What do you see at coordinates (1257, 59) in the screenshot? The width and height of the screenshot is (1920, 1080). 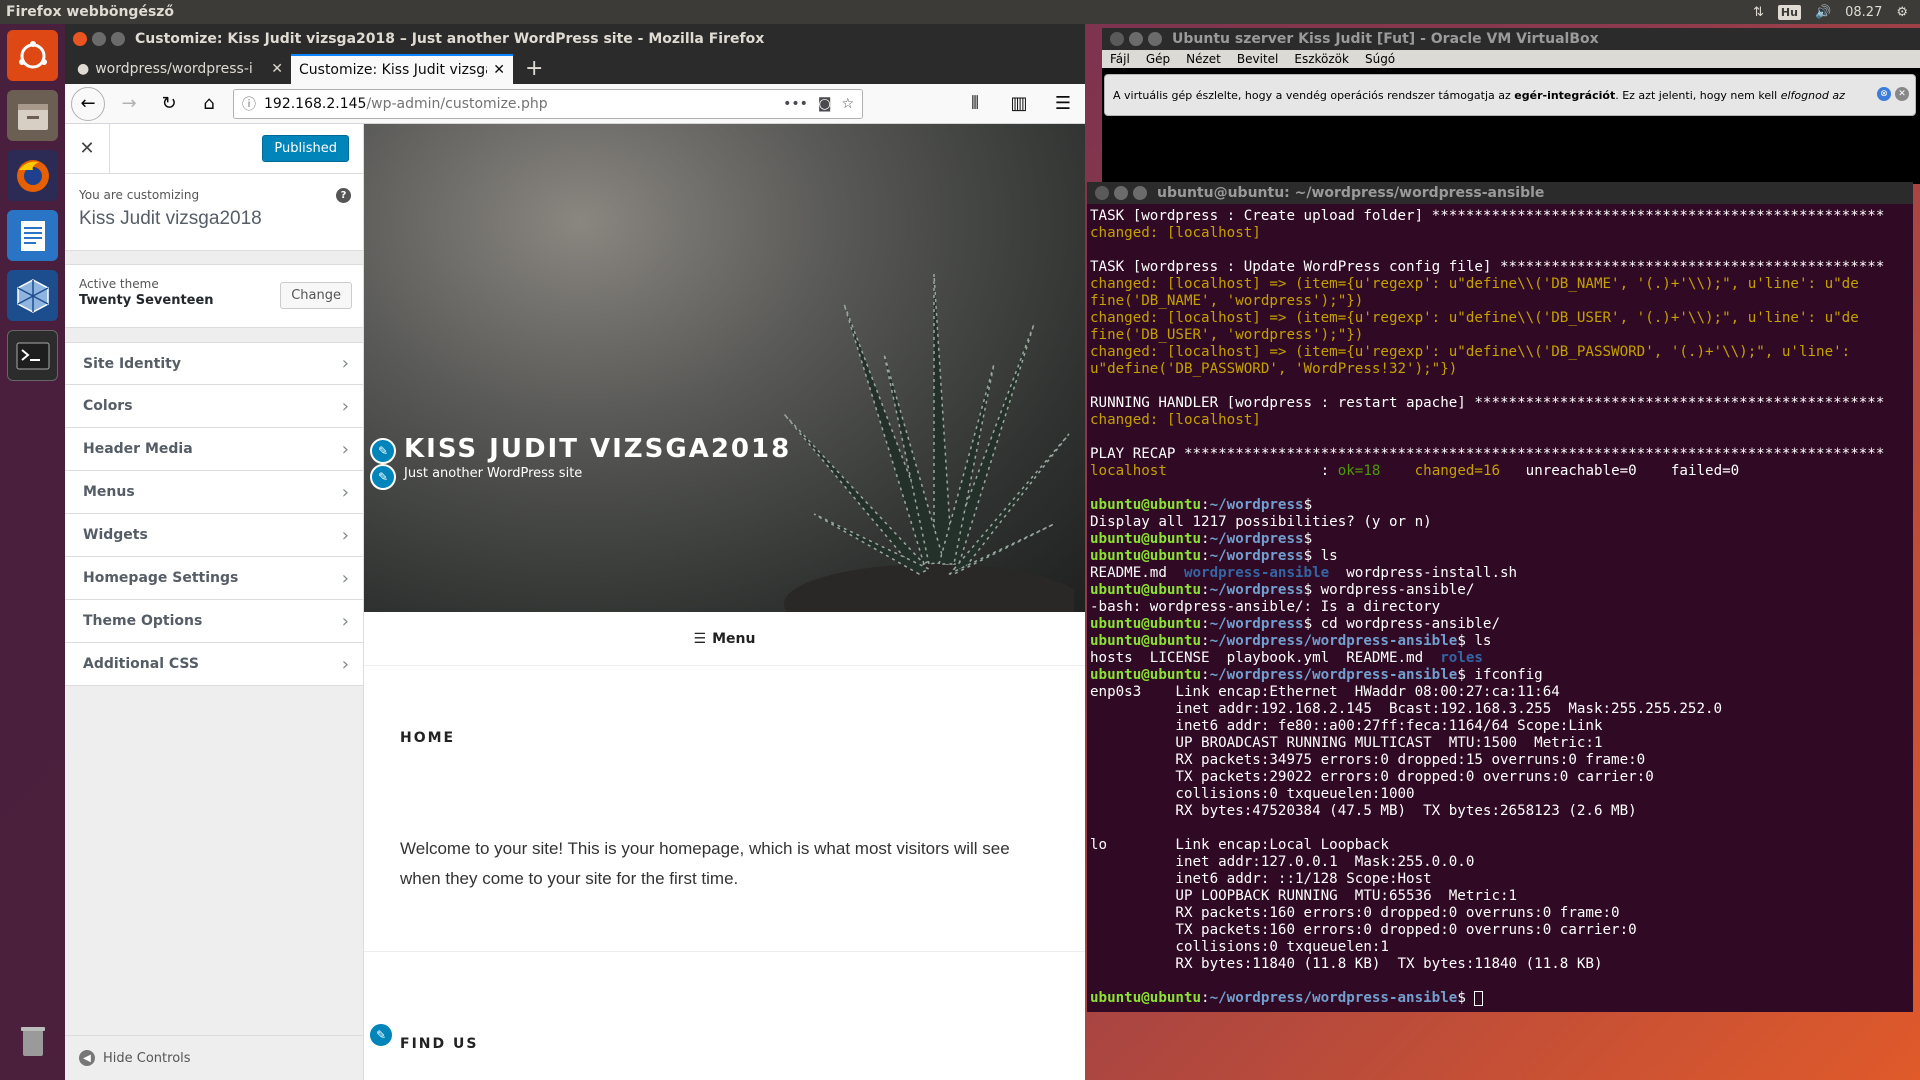 I see `menu-input: Bevitel` at bounding box center [1257, 59].